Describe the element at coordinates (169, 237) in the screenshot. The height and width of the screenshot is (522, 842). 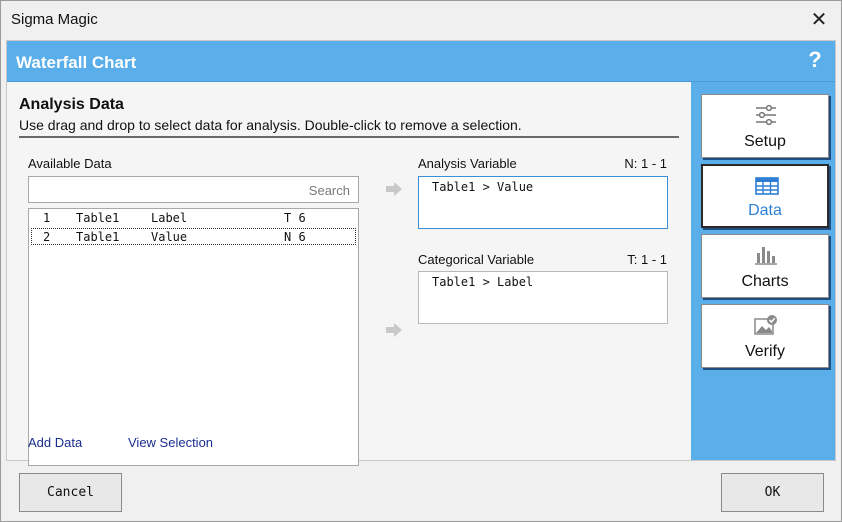
I see `row-variable: Value` at that location.